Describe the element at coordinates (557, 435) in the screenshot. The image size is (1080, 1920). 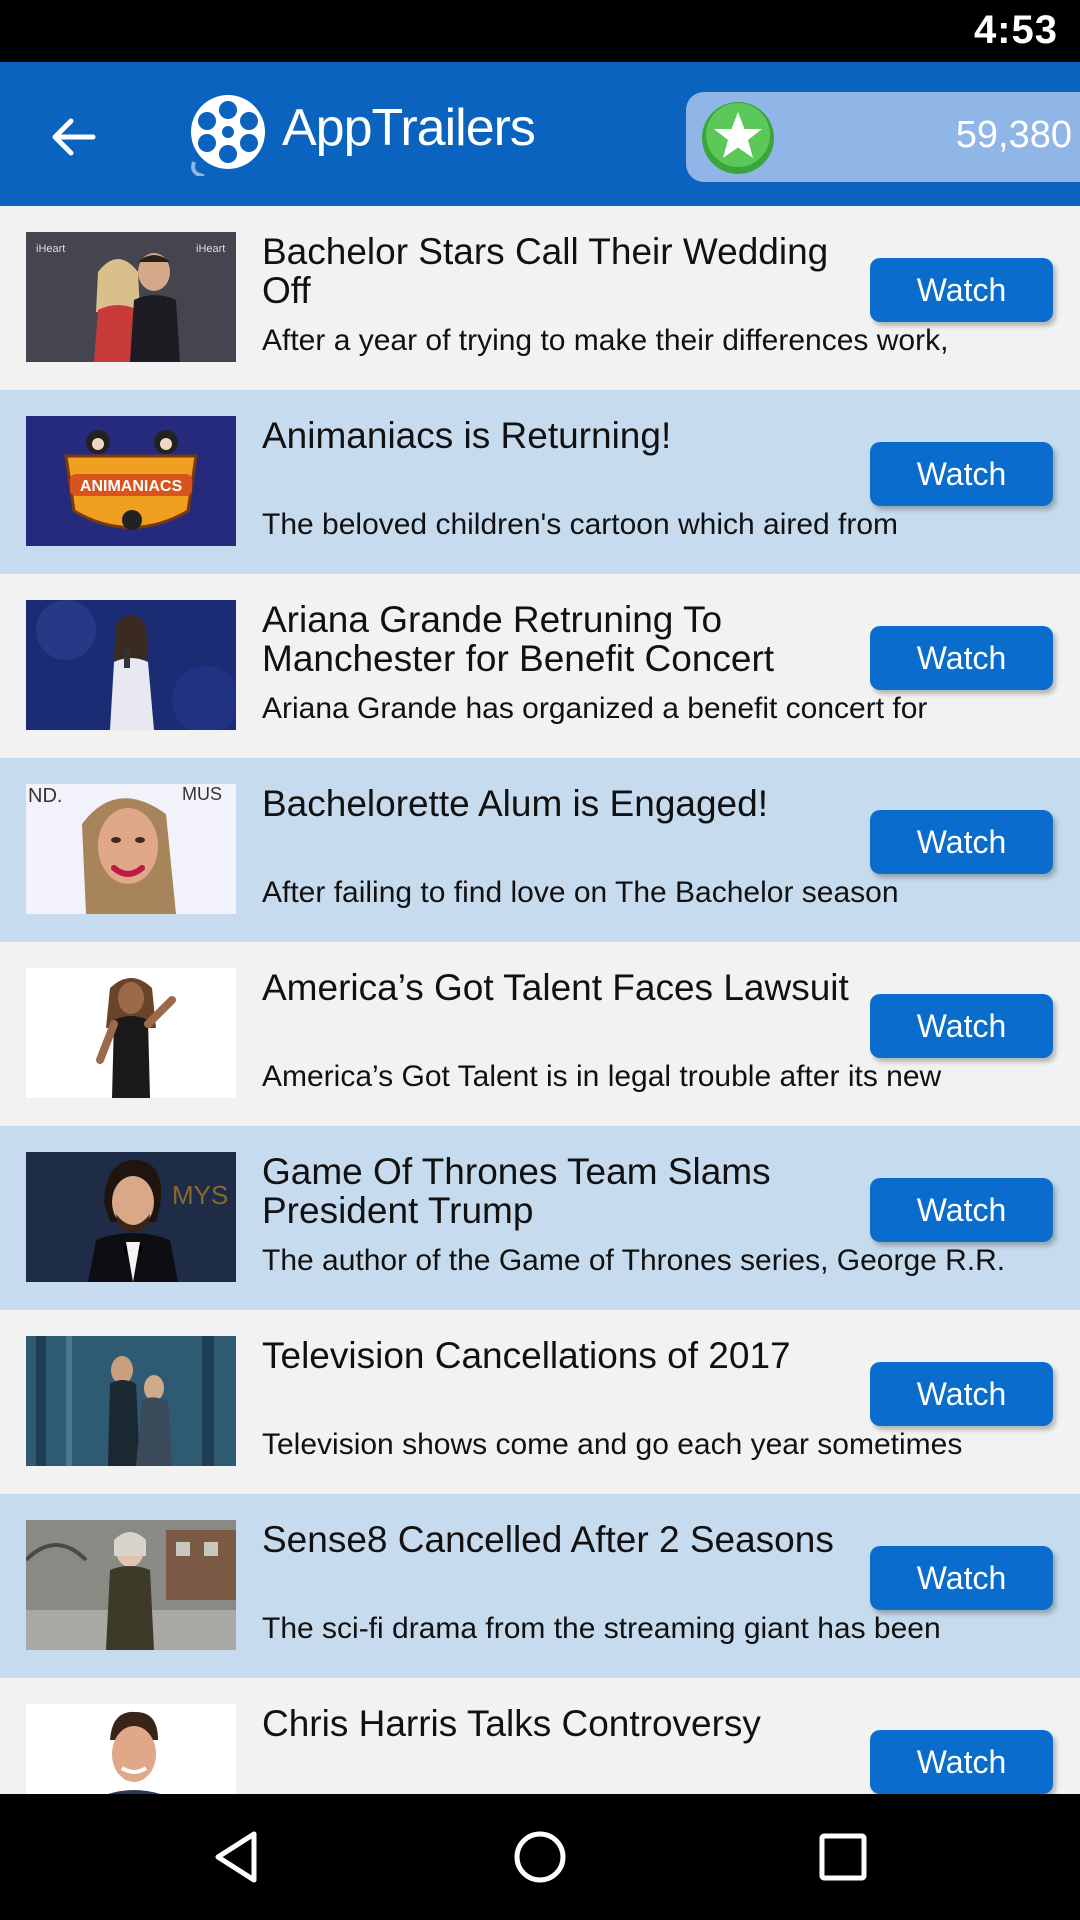
I see `item-title: Animaniacs is Returning!` at that location.